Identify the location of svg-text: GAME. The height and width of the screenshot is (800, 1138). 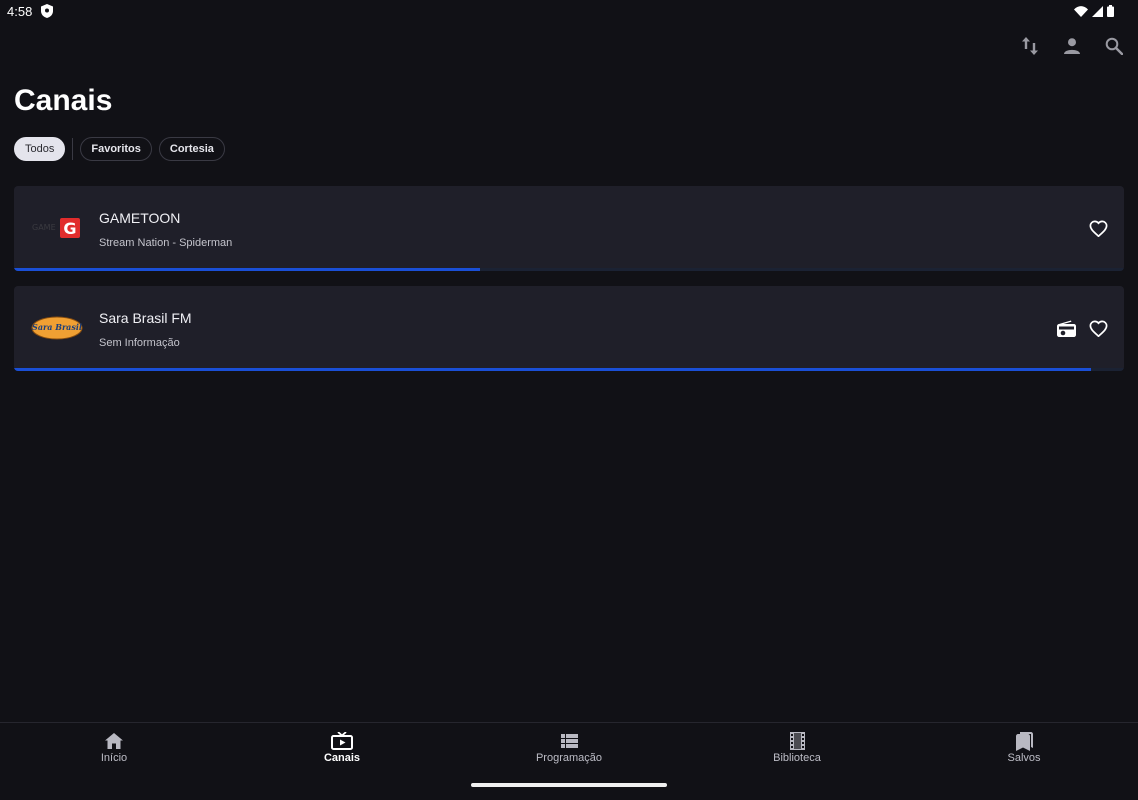
(44, 227).